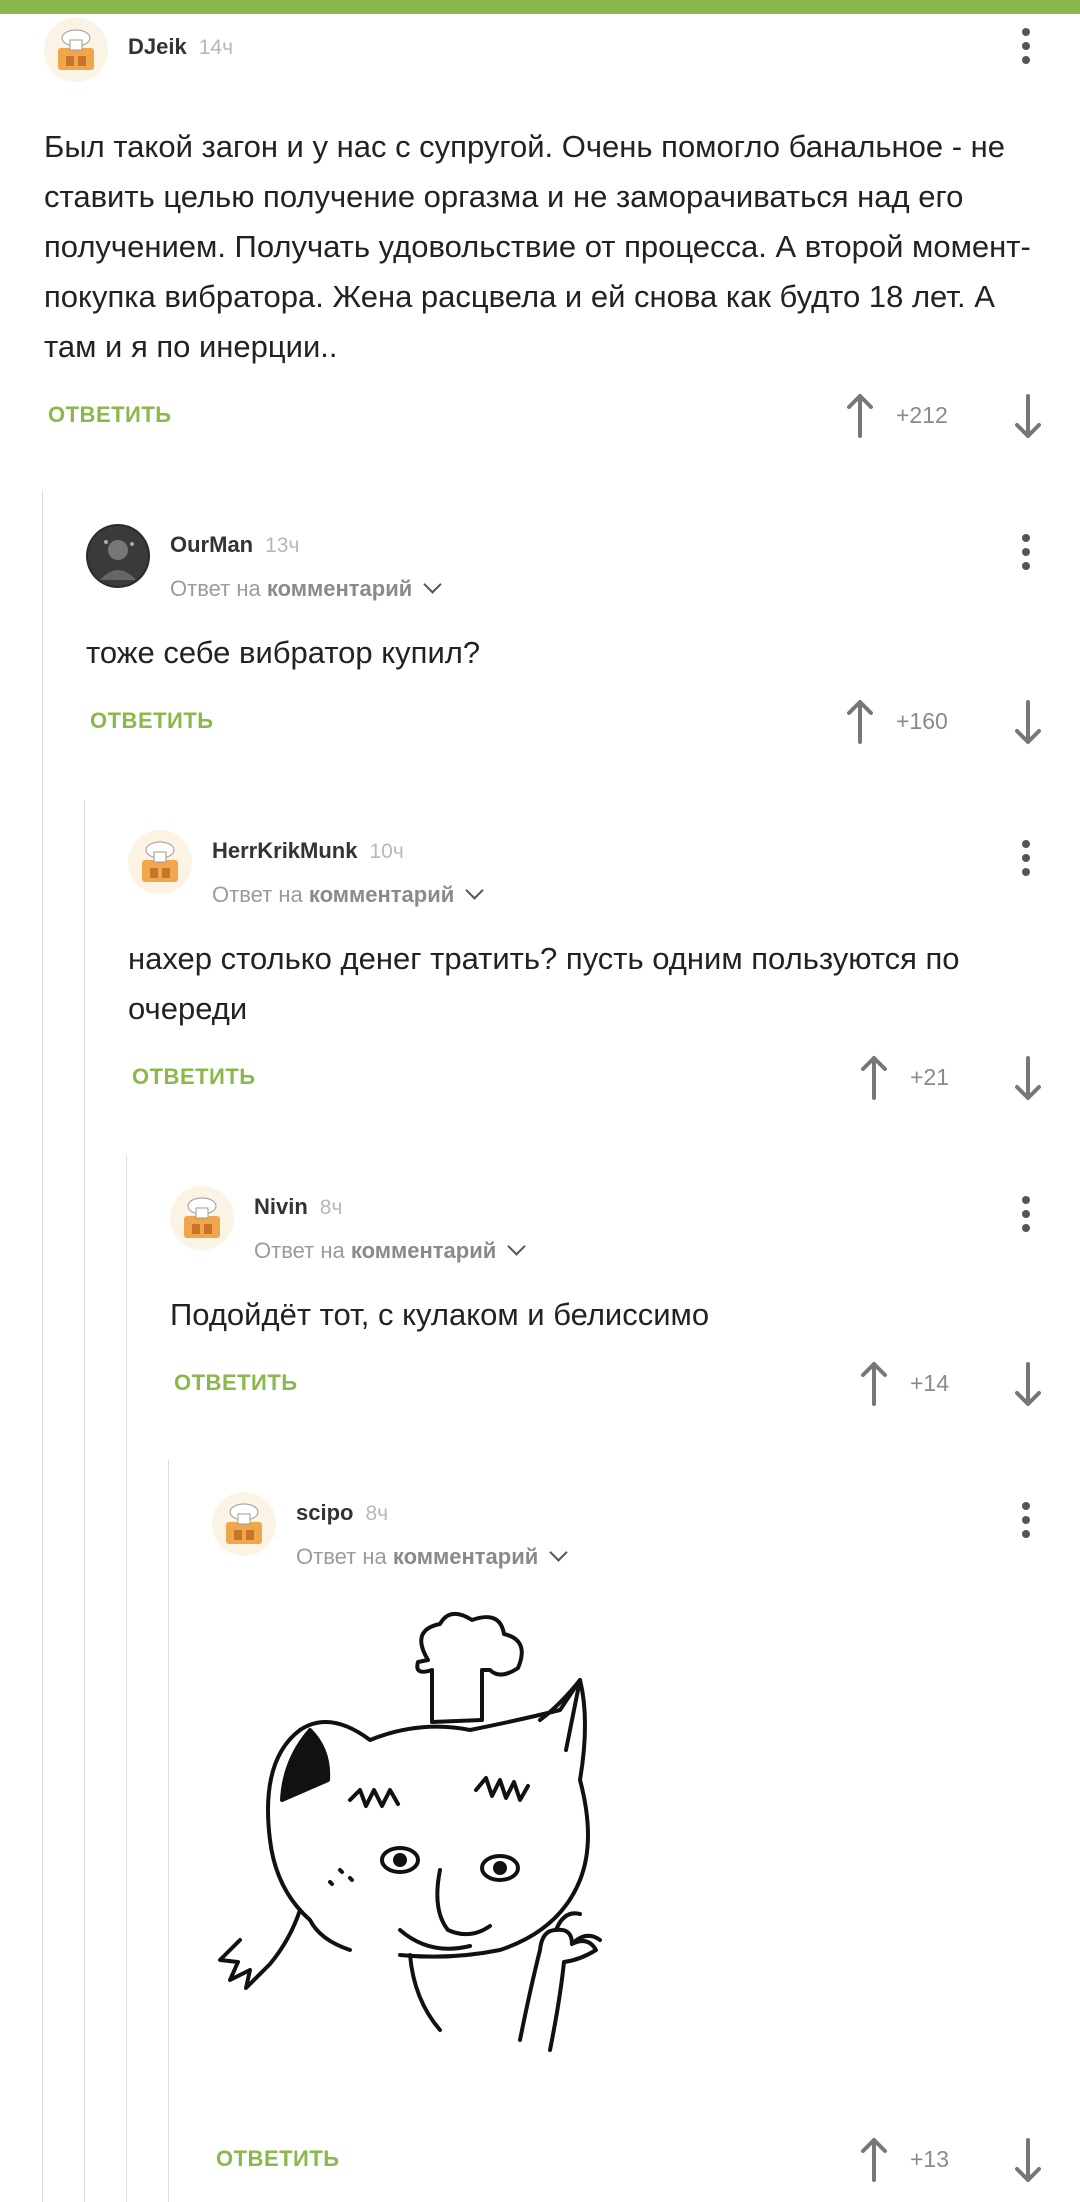 Image resolution: width=1080 pixels, height=2202 pixels. I want to click on vote-controls: +160, so click(944, 722).